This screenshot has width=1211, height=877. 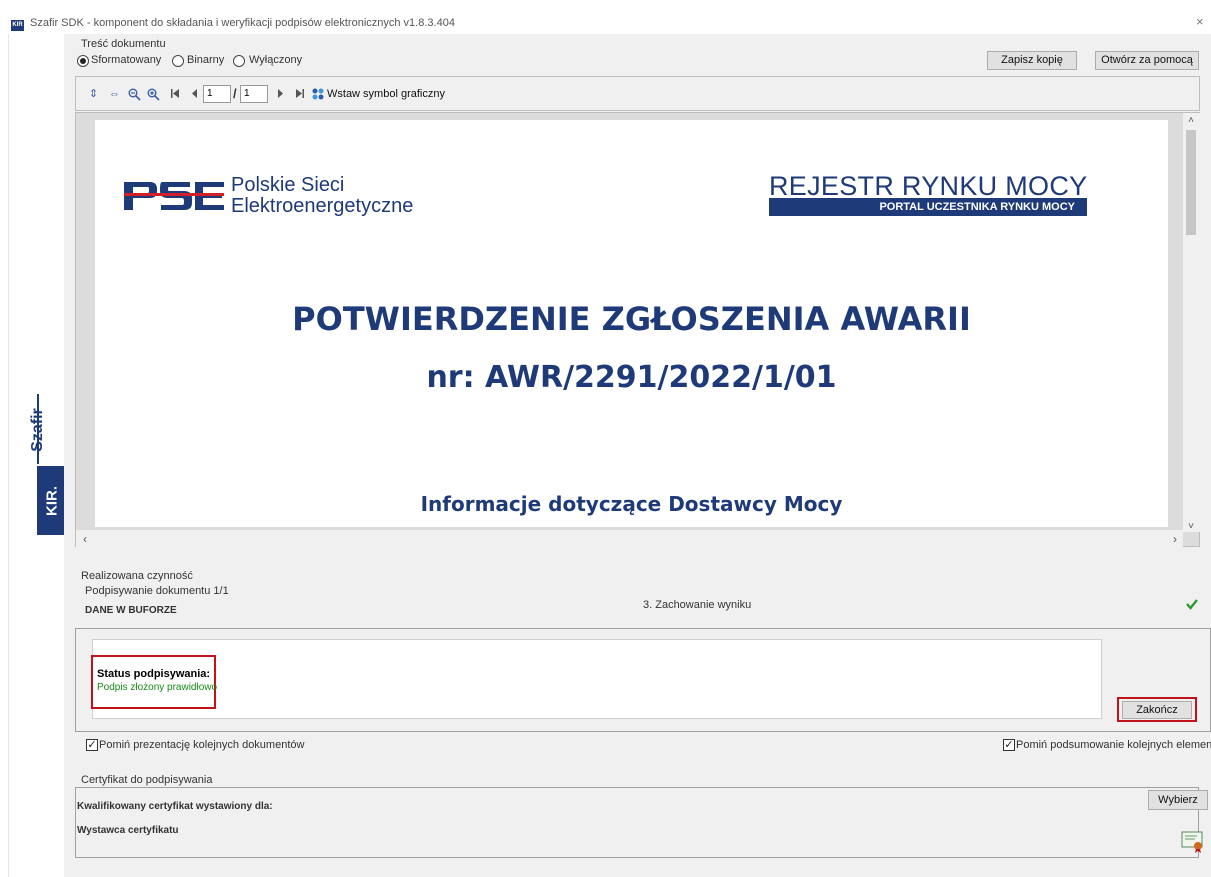 I want to click on zoom-in-icon, so click(x=153, y=94).